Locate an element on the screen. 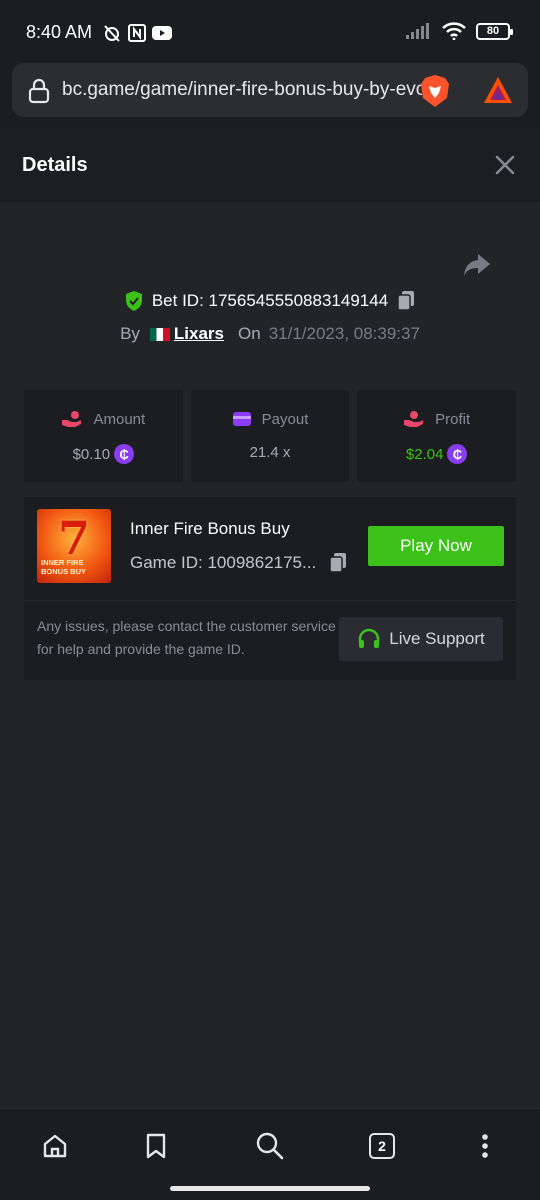  stat-amount-label: Amount is located at coordinates (119, 419).